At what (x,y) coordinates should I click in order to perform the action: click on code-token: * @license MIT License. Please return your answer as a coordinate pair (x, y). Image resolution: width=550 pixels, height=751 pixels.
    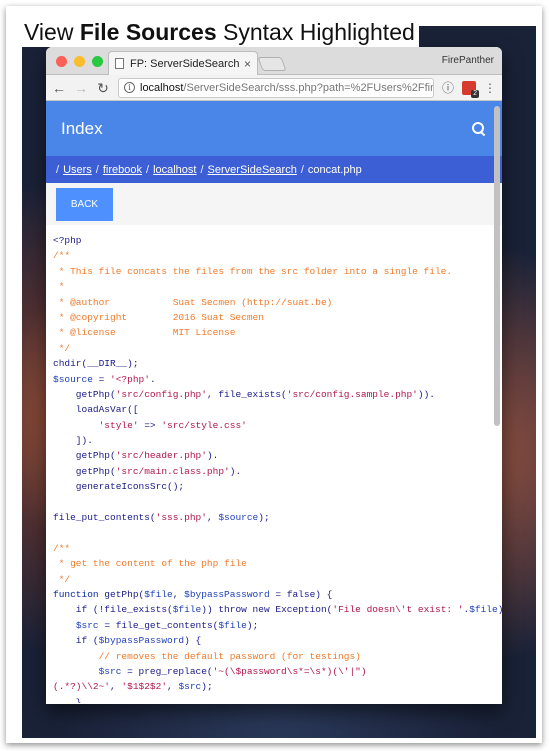
    Looking at the image, I should click on (144, 333).